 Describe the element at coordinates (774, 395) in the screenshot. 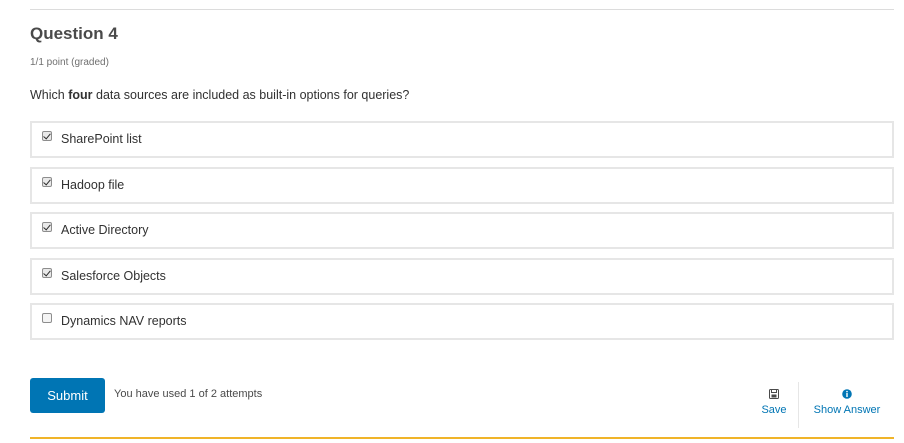

I see `floppy-disk-icon` at that location.